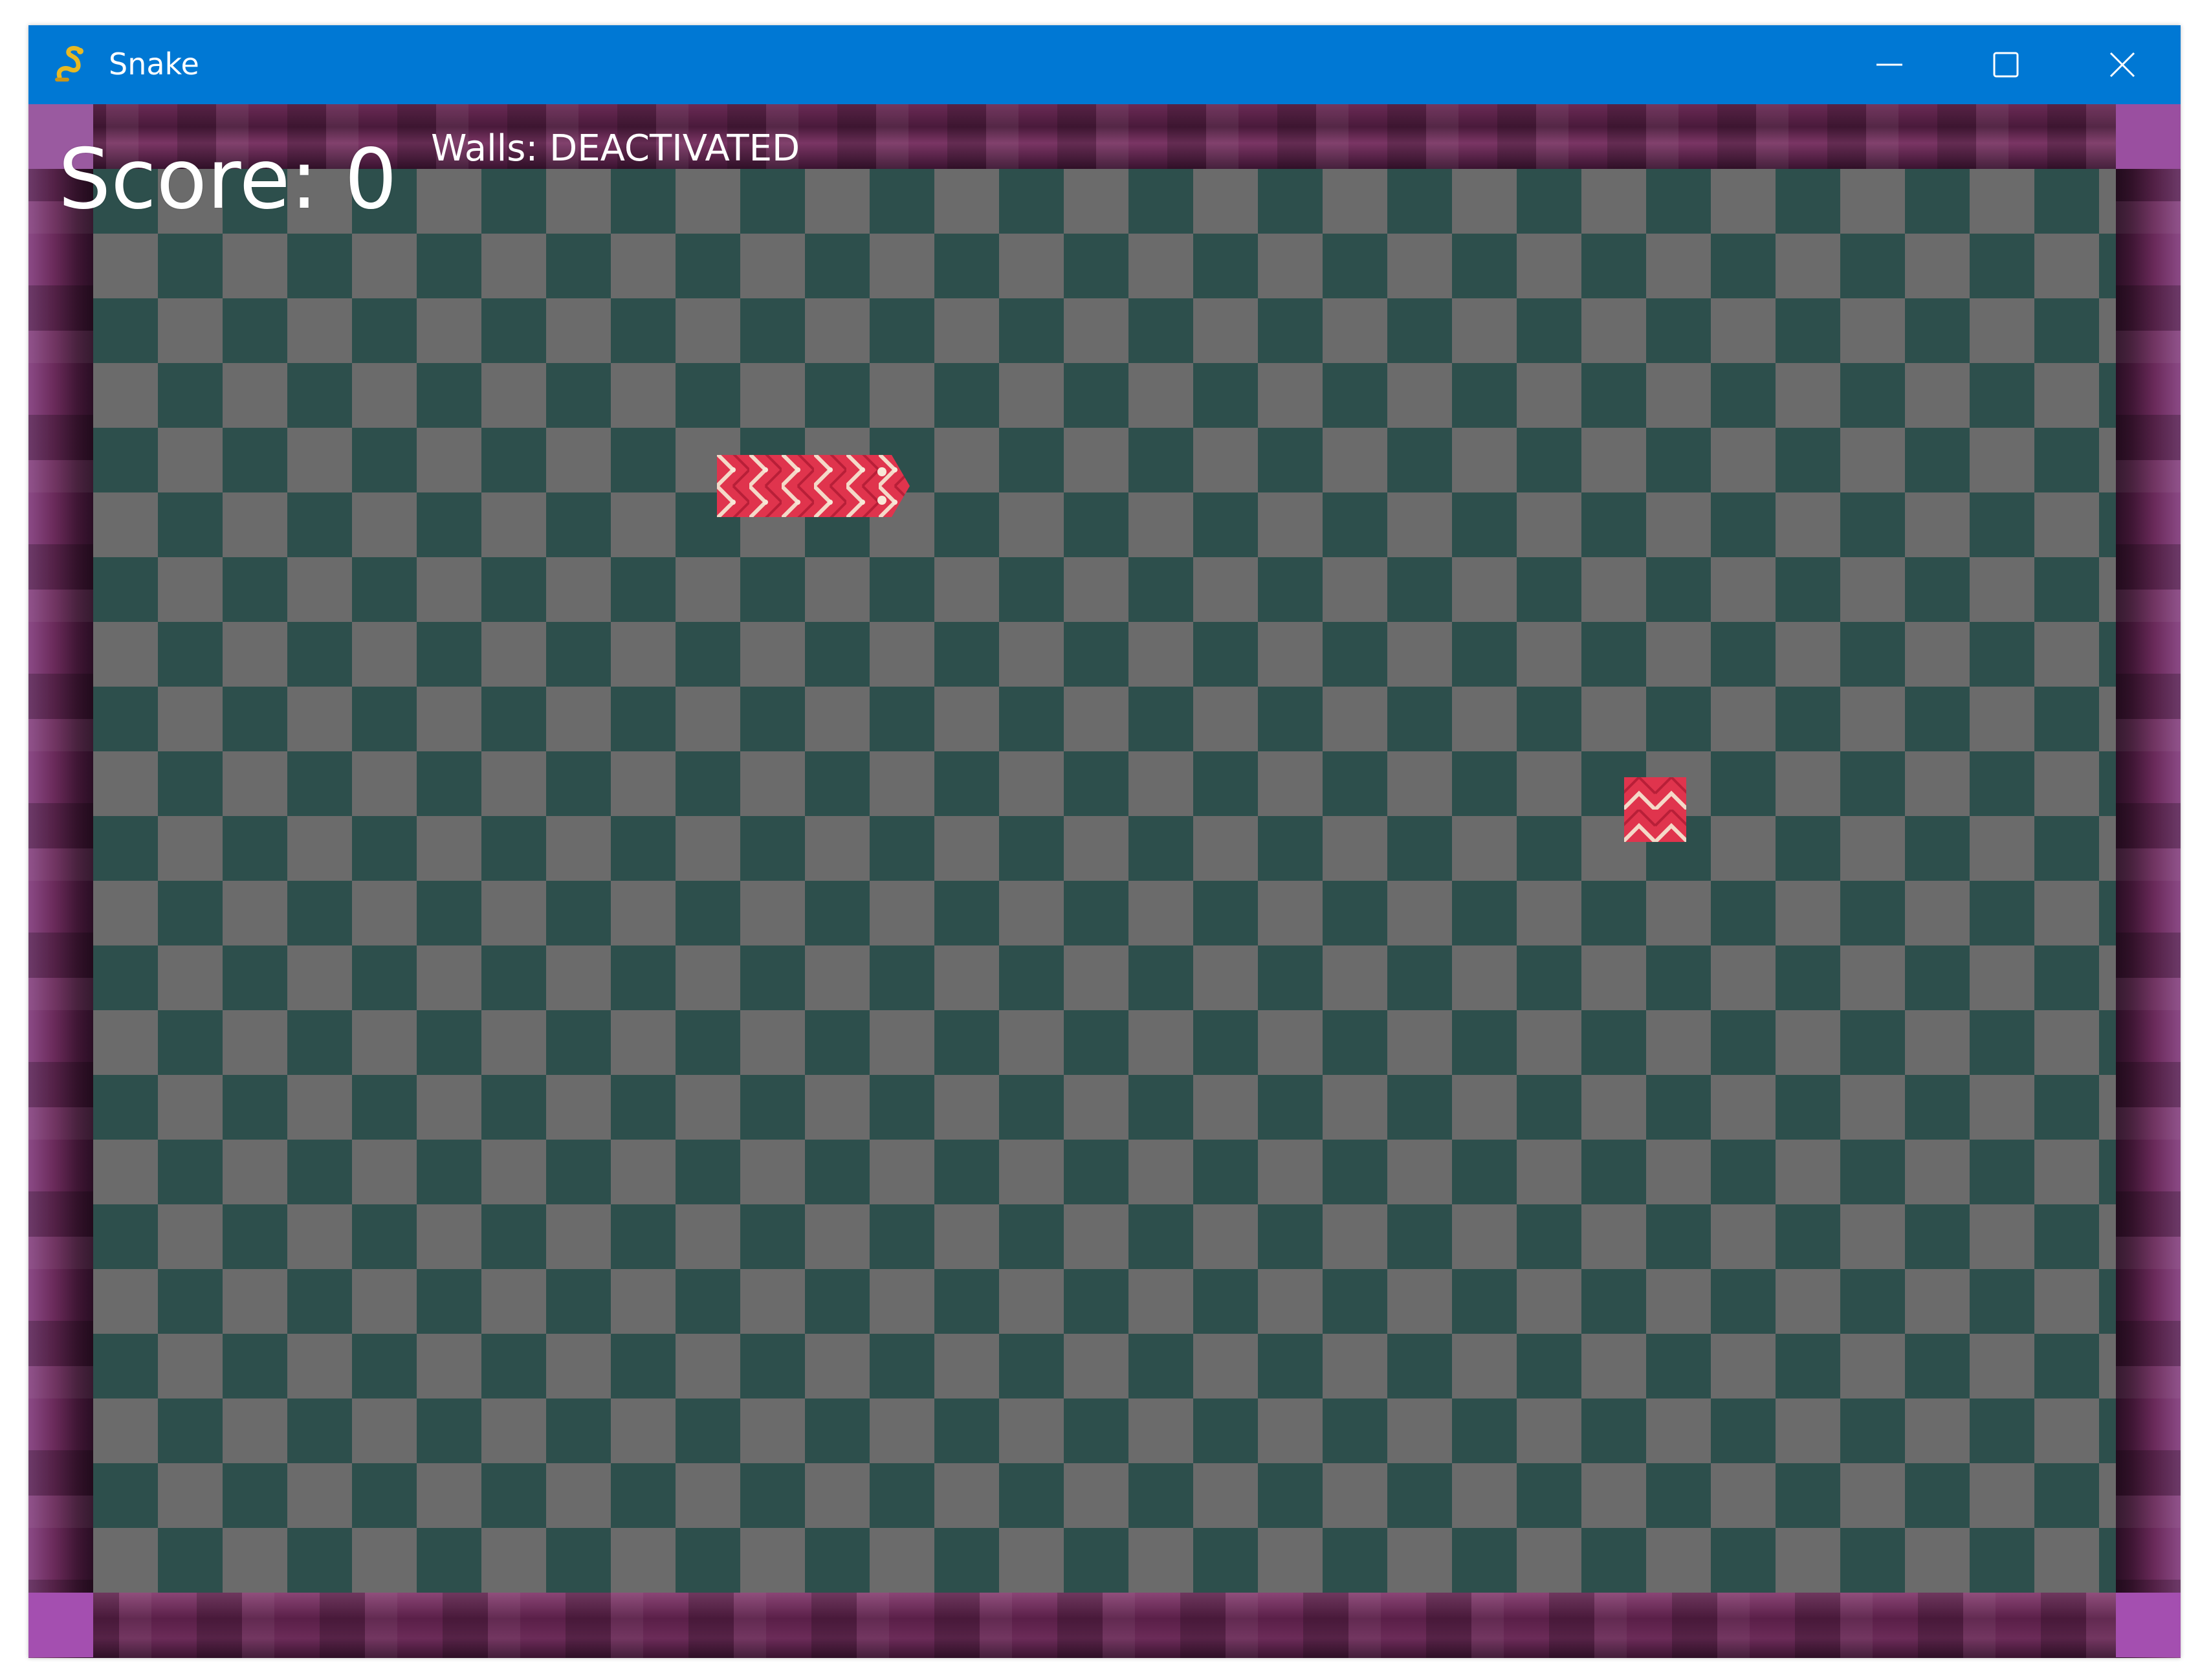 The image size is (2200, 1680). What do you see at coordinates (2148, 881) in the screenshot?
I see `wall-border-right` at bounding box center [2148, 881].